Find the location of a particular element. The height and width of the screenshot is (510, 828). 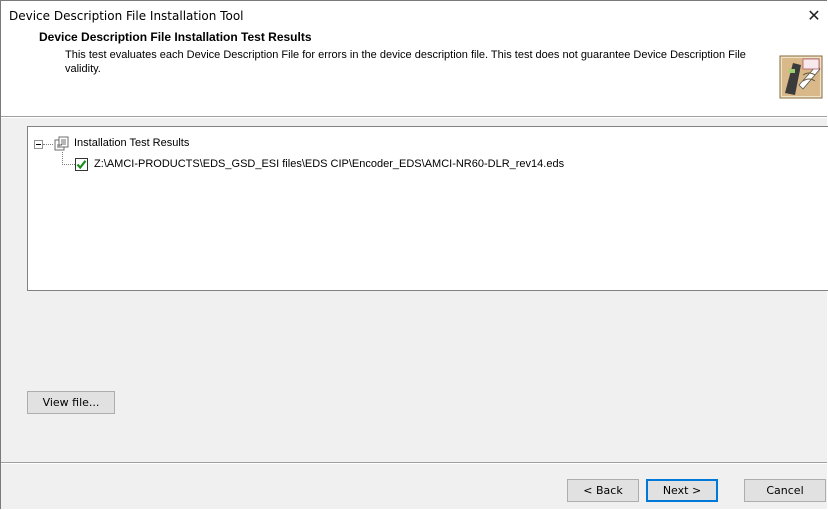

header-divider-highlight is located at coordinates (414, 117).